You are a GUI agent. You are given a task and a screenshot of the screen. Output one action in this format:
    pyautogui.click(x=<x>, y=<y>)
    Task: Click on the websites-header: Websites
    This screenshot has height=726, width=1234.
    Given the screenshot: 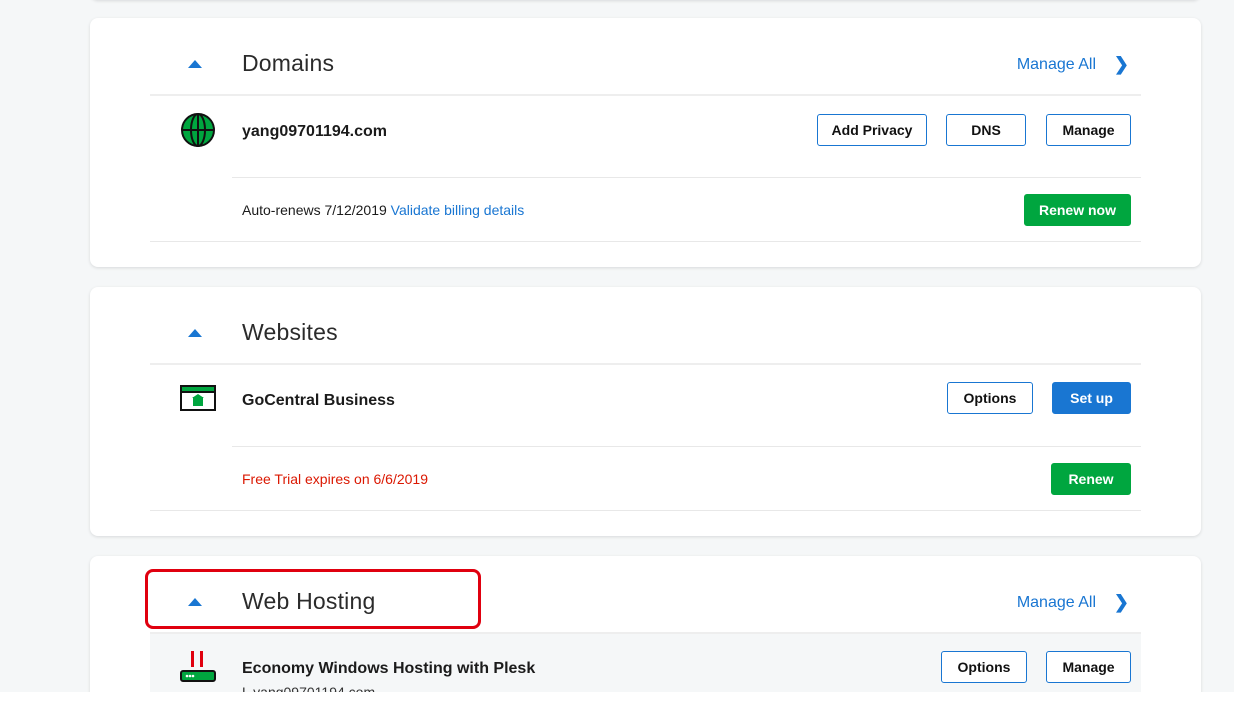 What is the action you would take?
    pyautogui.click(x=645, y=326)
    